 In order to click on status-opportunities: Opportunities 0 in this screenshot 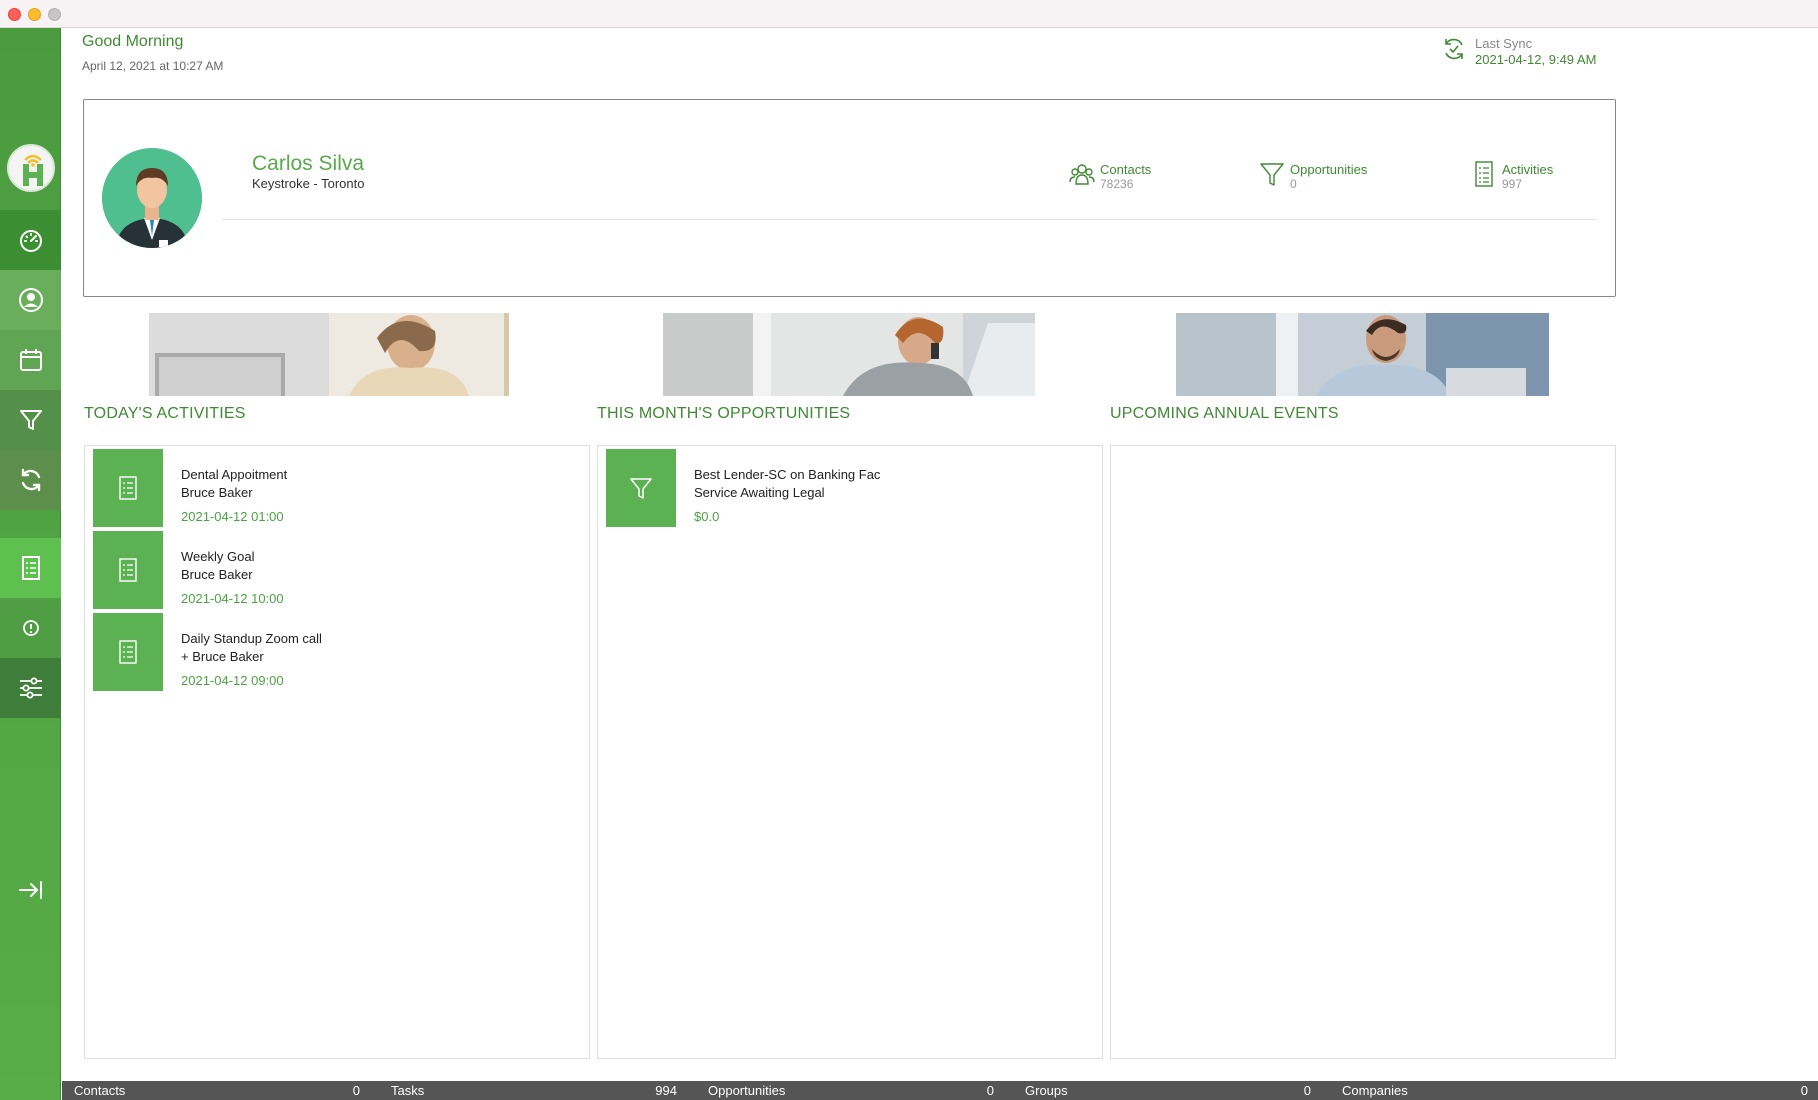, I will do `click(850, 1091)`.